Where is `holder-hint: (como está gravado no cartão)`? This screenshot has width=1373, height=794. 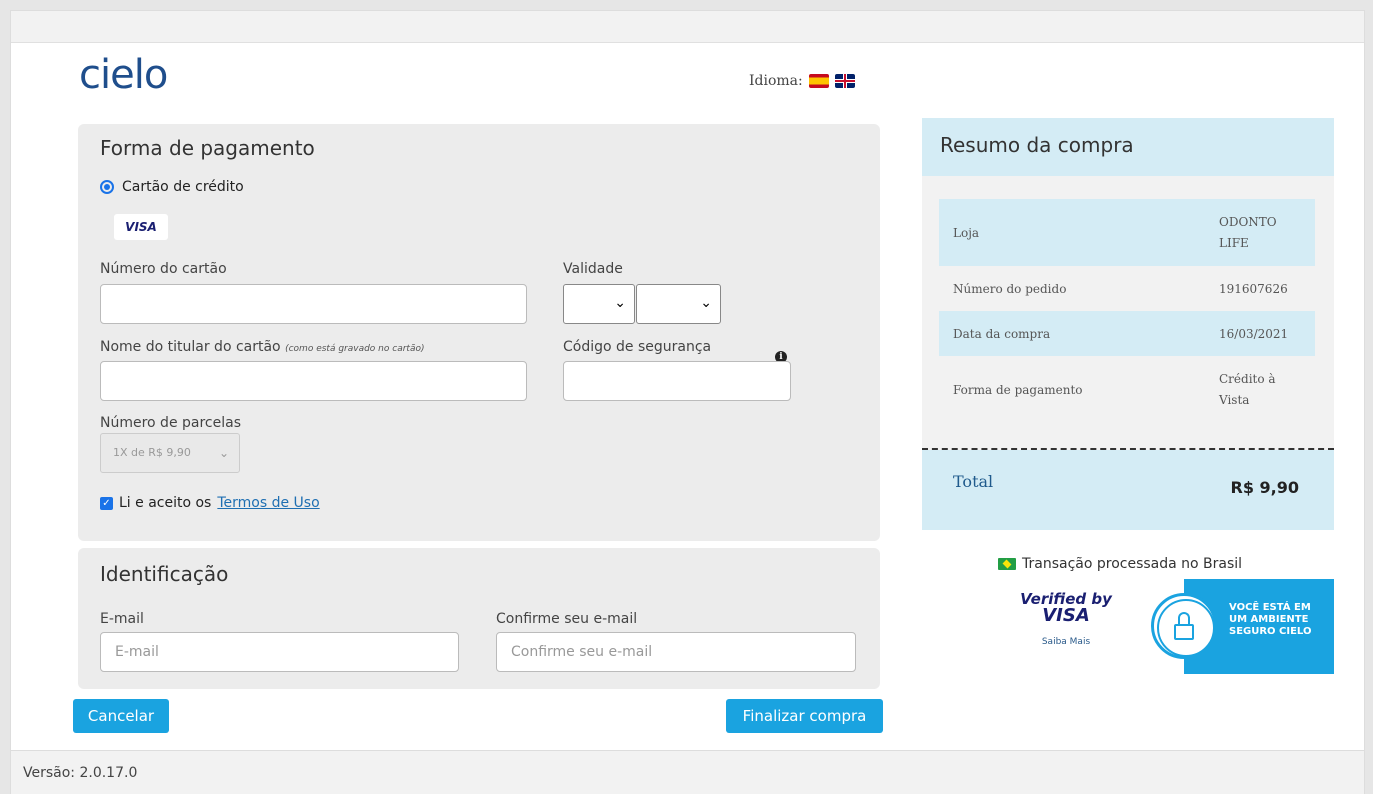
holder-hint: (como está gravado no cartão) is located at coordinates (355, 349).